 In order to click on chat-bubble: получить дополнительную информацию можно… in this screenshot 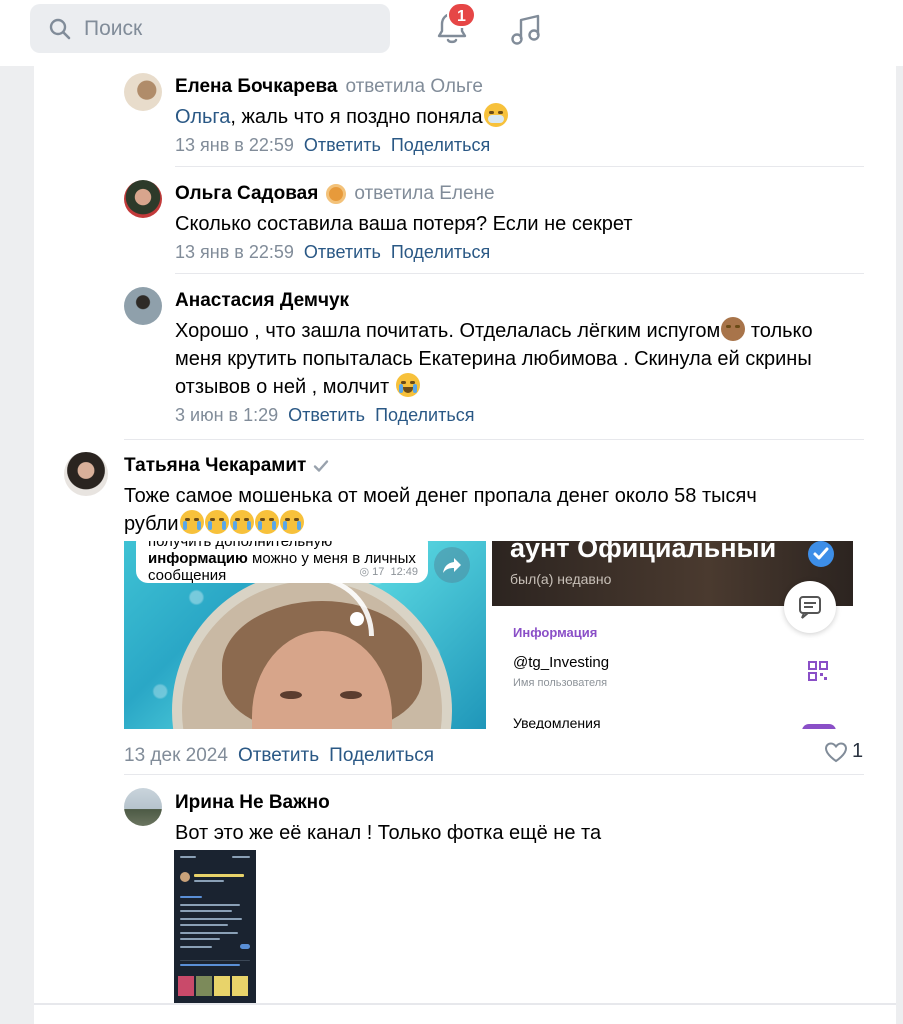, I will do `click(282, 562)`.